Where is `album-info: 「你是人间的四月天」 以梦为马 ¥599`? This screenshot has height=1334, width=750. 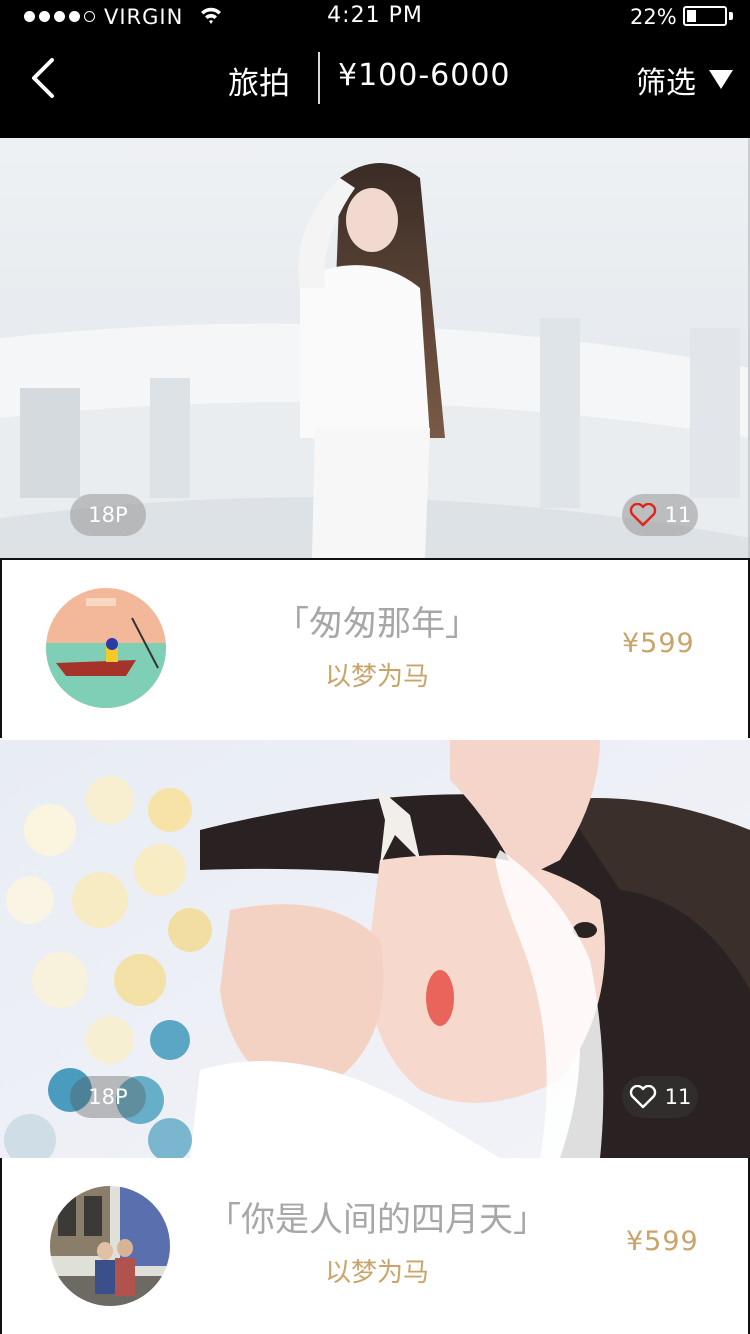
album-info: 「你是人间的四月天」 以梦为马 ¥599 is located at coordinates (375, 1246).